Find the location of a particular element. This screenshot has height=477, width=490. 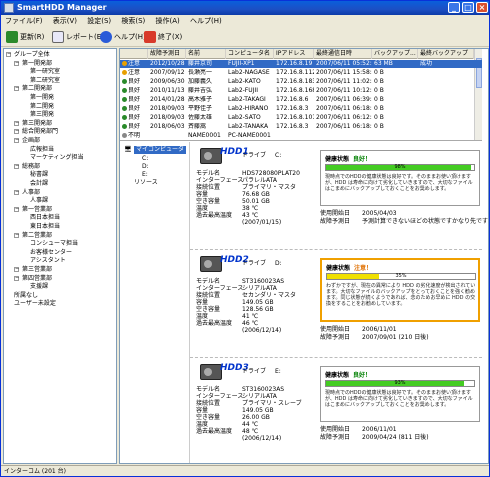

drive-letter: E: is located at coordinates (278, 371).